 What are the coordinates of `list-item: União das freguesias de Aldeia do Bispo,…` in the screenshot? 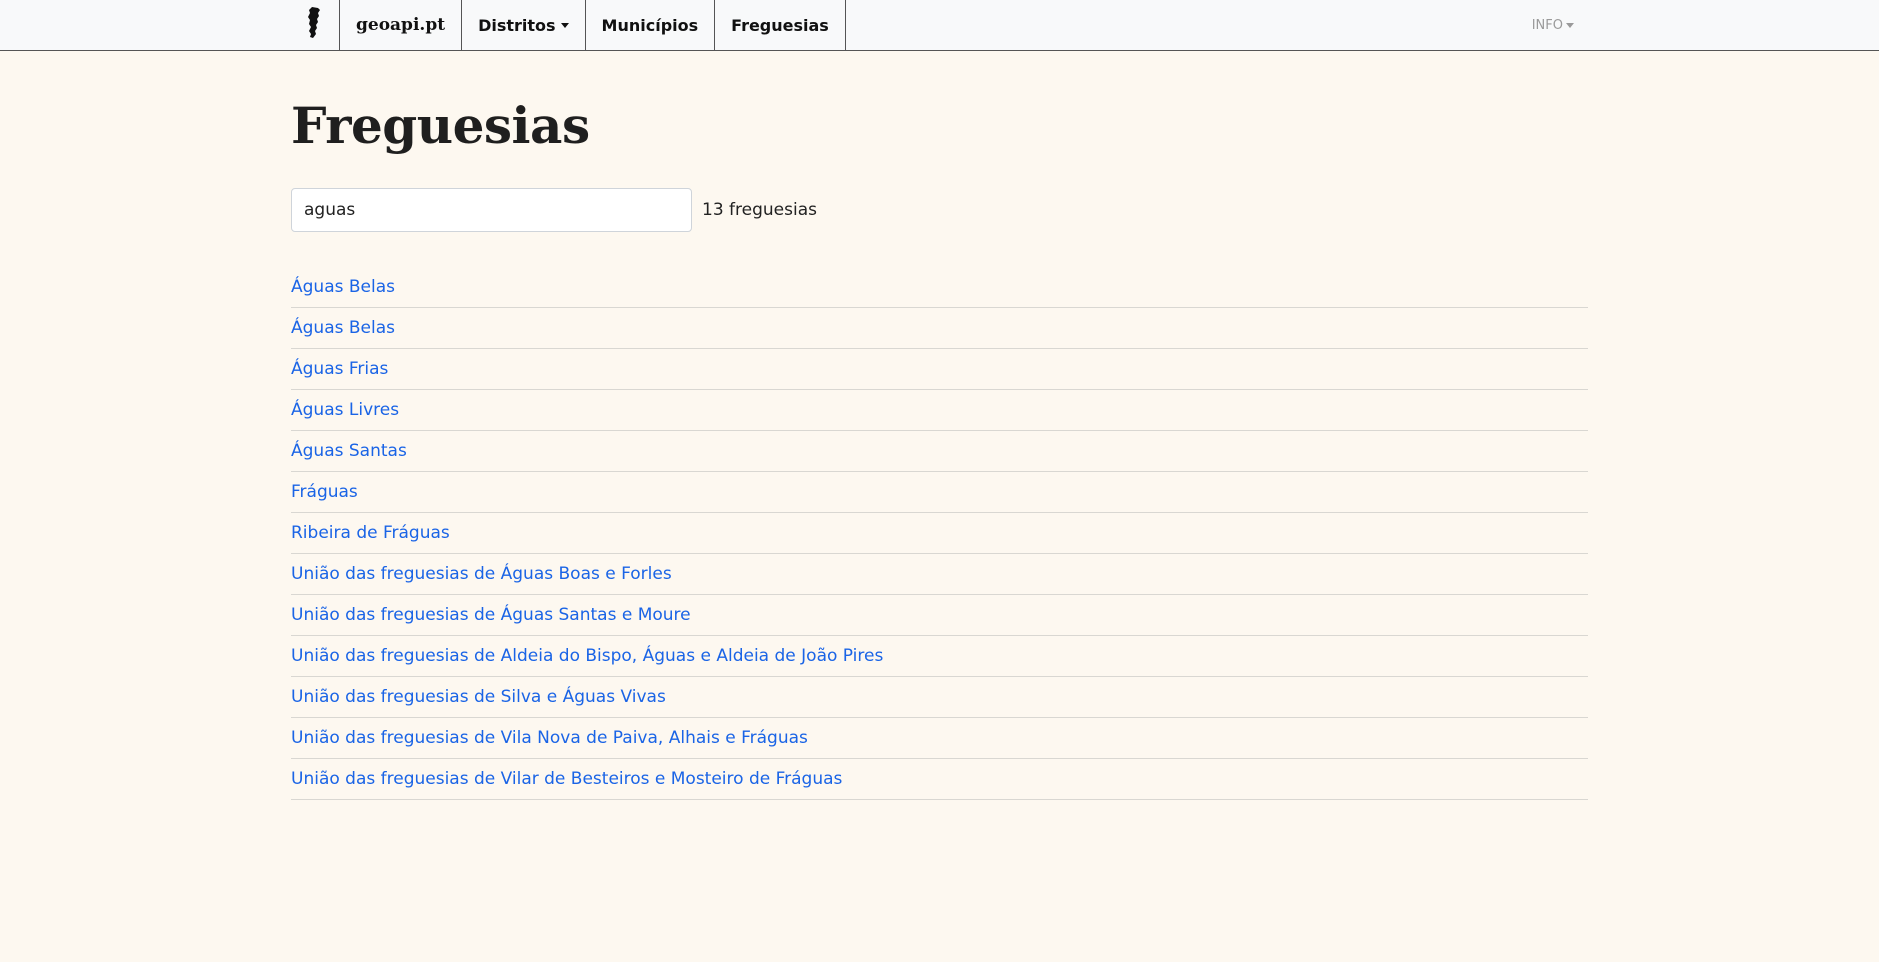 It's located at (939, 656).